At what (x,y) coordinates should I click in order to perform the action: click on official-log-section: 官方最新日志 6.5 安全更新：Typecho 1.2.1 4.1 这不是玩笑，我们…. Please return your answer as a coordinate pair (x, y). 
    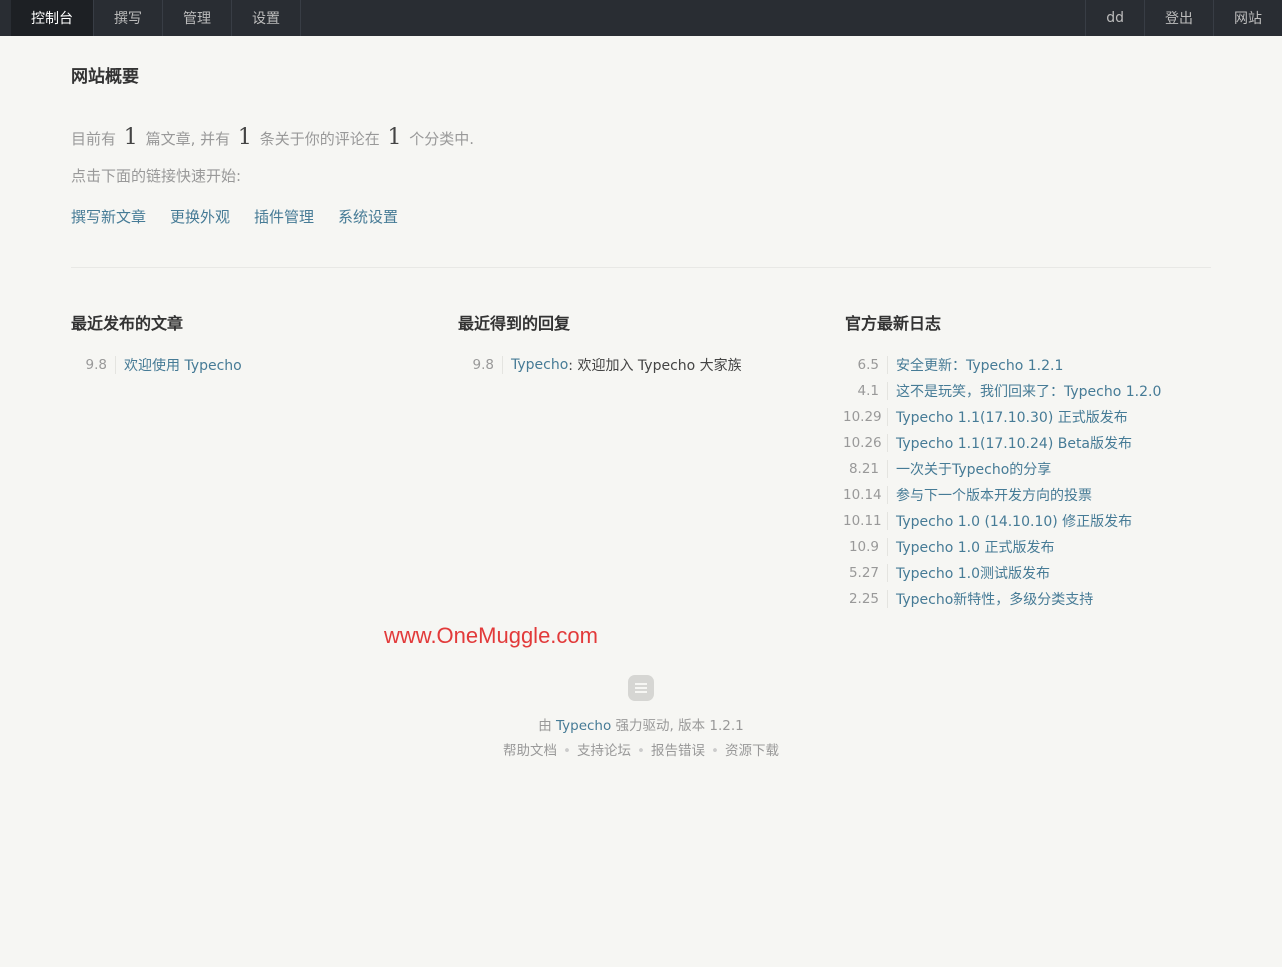
    Looking at the image, I should click on (1024, 461).